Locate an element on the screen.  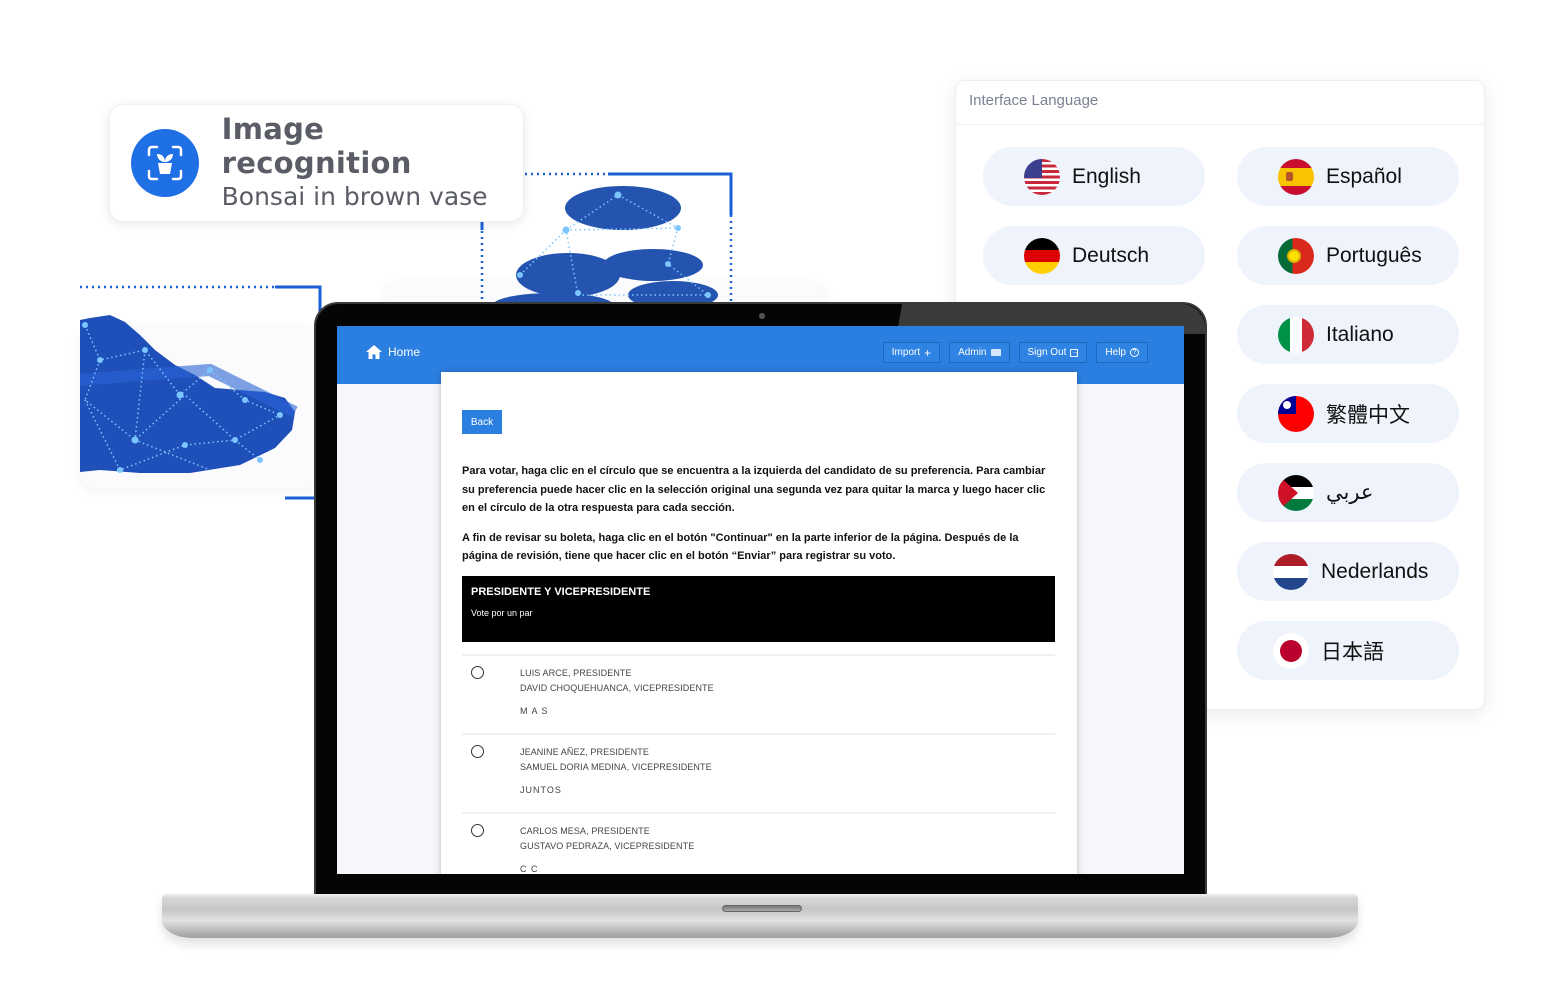
portugal-flag-icon is located at coordinates (1296, 255).